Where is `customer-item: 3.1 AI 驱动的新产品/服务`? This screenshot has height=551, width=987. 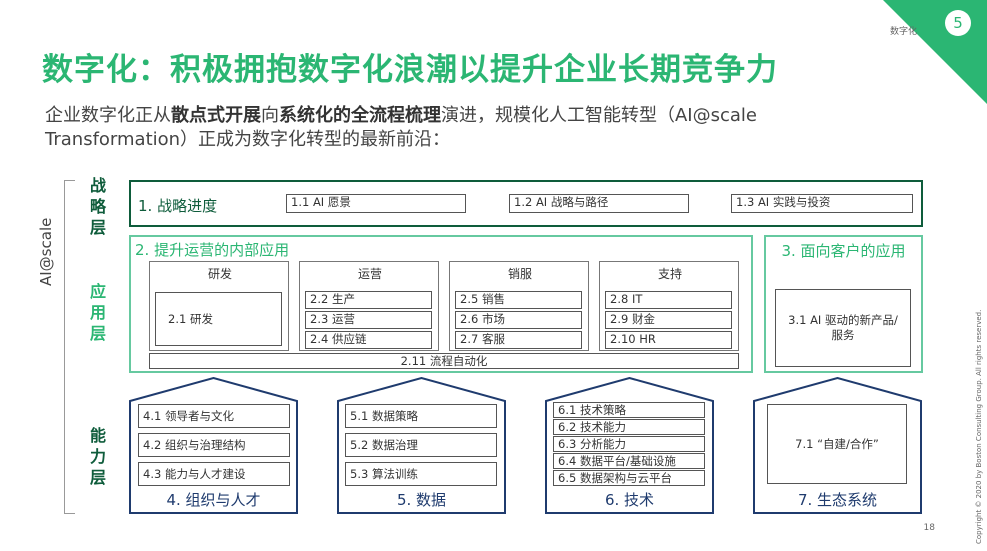 customer-item: 3.1 AI 驱动的新产品/服务 is located at coordinates (843, 327).